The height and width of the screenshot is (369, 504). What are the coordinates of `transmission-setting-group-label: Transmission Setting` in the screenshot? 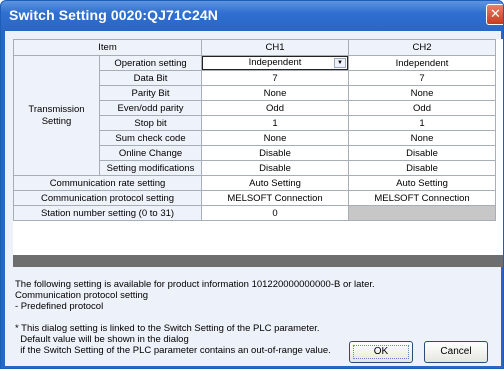 It's located at (56, 115).